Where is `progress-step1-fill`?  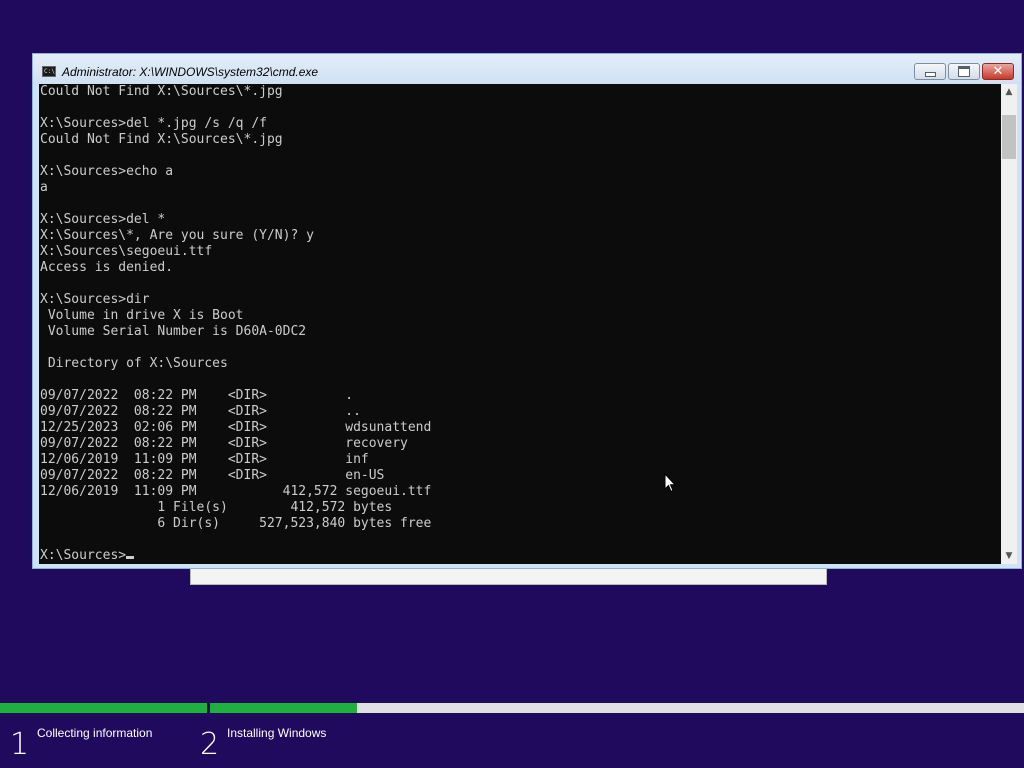
progress-step1-fill is located at coordinates (103, 708).